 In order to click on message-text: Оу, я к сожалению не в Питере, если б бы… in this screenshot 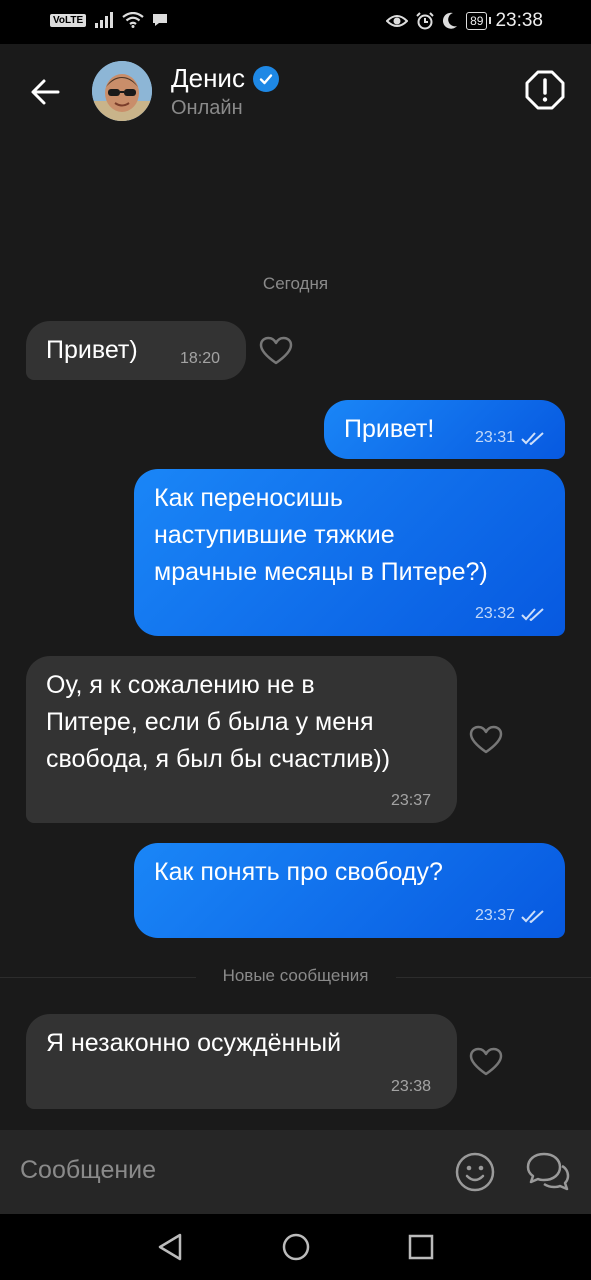, I will do `click(218, 722)`.